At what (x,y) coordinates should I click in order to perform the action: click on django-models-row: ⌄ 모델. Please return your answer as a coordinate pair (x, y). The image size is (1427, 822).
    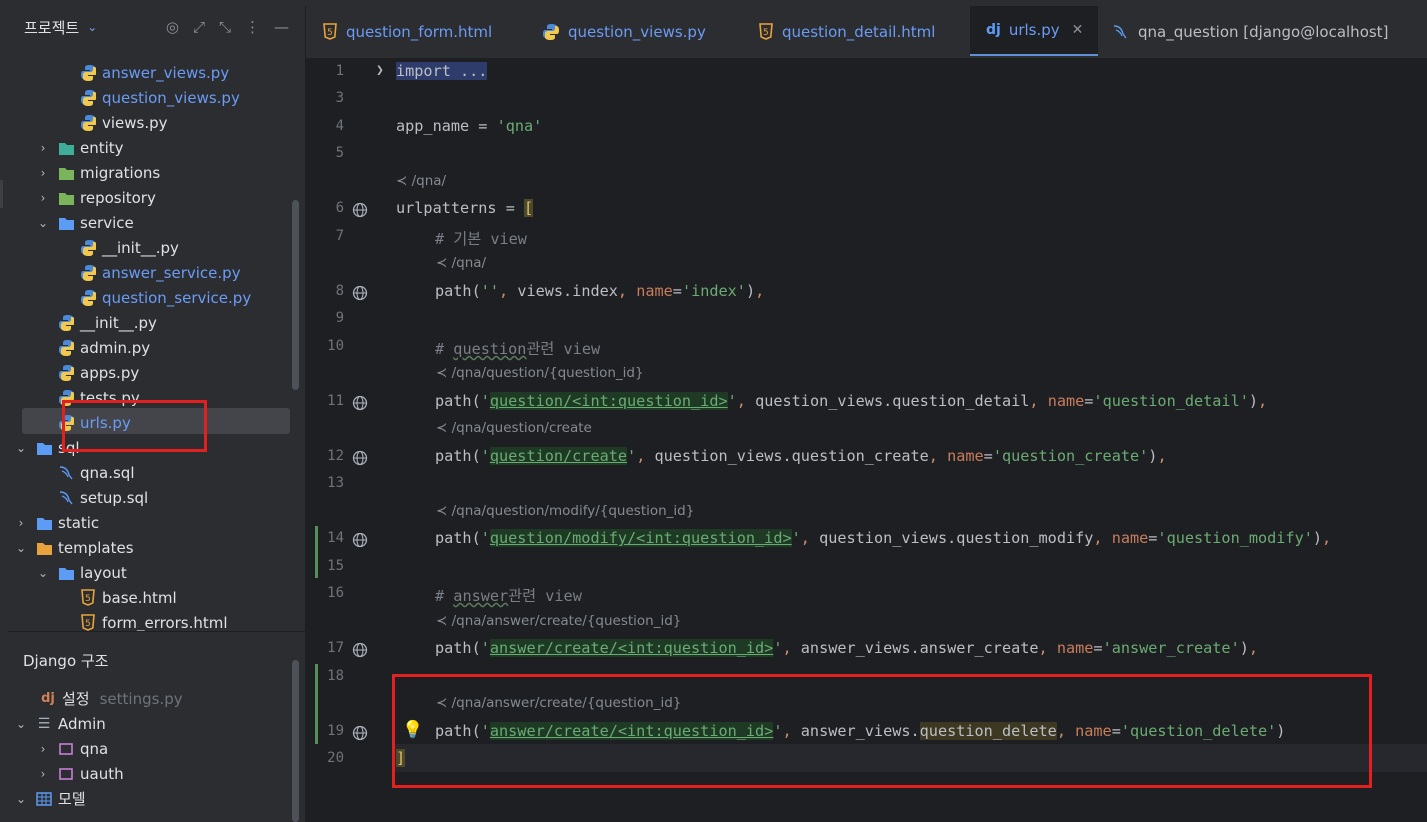
    Looking at the image, I should click on (50, 798).